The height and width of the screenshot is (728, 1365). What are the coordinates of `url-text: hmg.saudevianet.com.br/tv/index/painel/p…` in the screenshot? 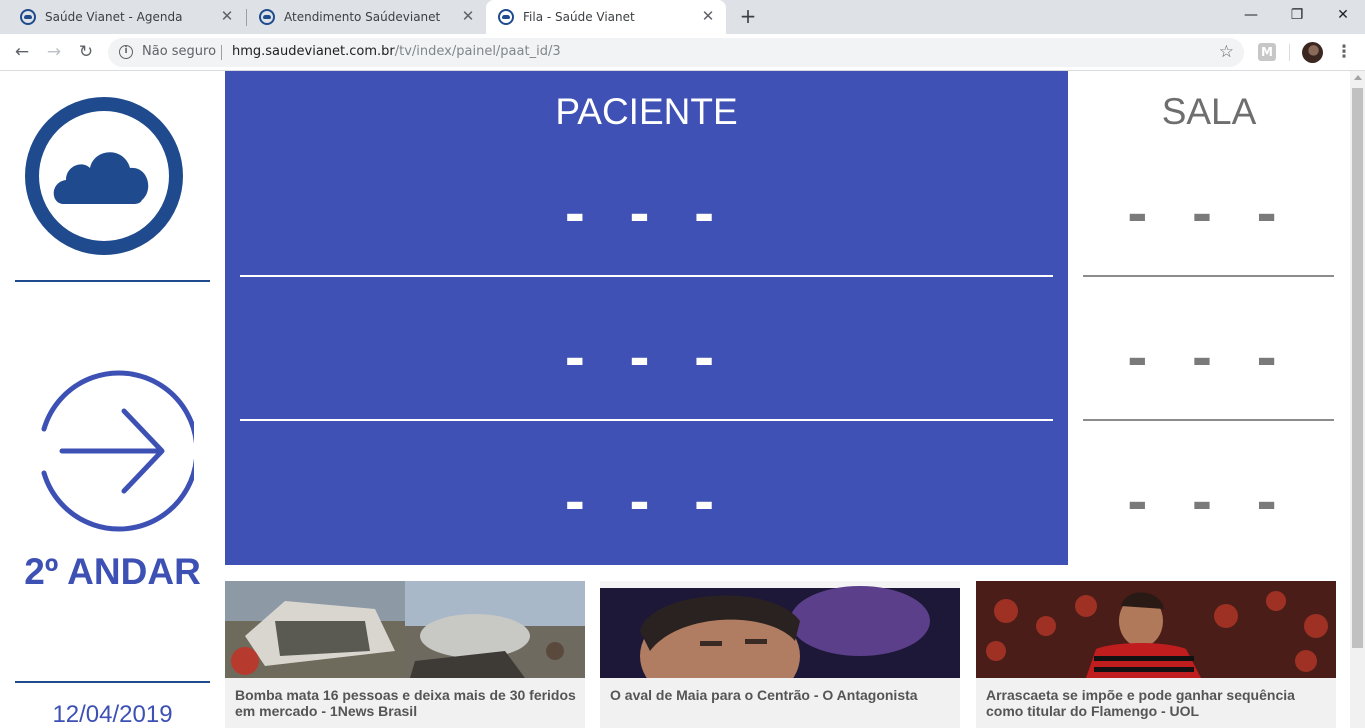 It's located at (396, 51).